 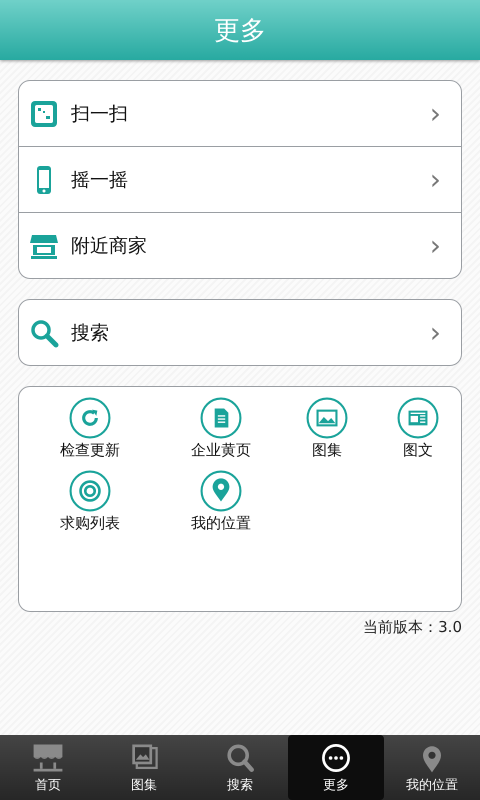 What do you see at coordinates (221, 450) in the screenshot?
I see `tool-label: 企业黄页` at bounding box center [221, 450].